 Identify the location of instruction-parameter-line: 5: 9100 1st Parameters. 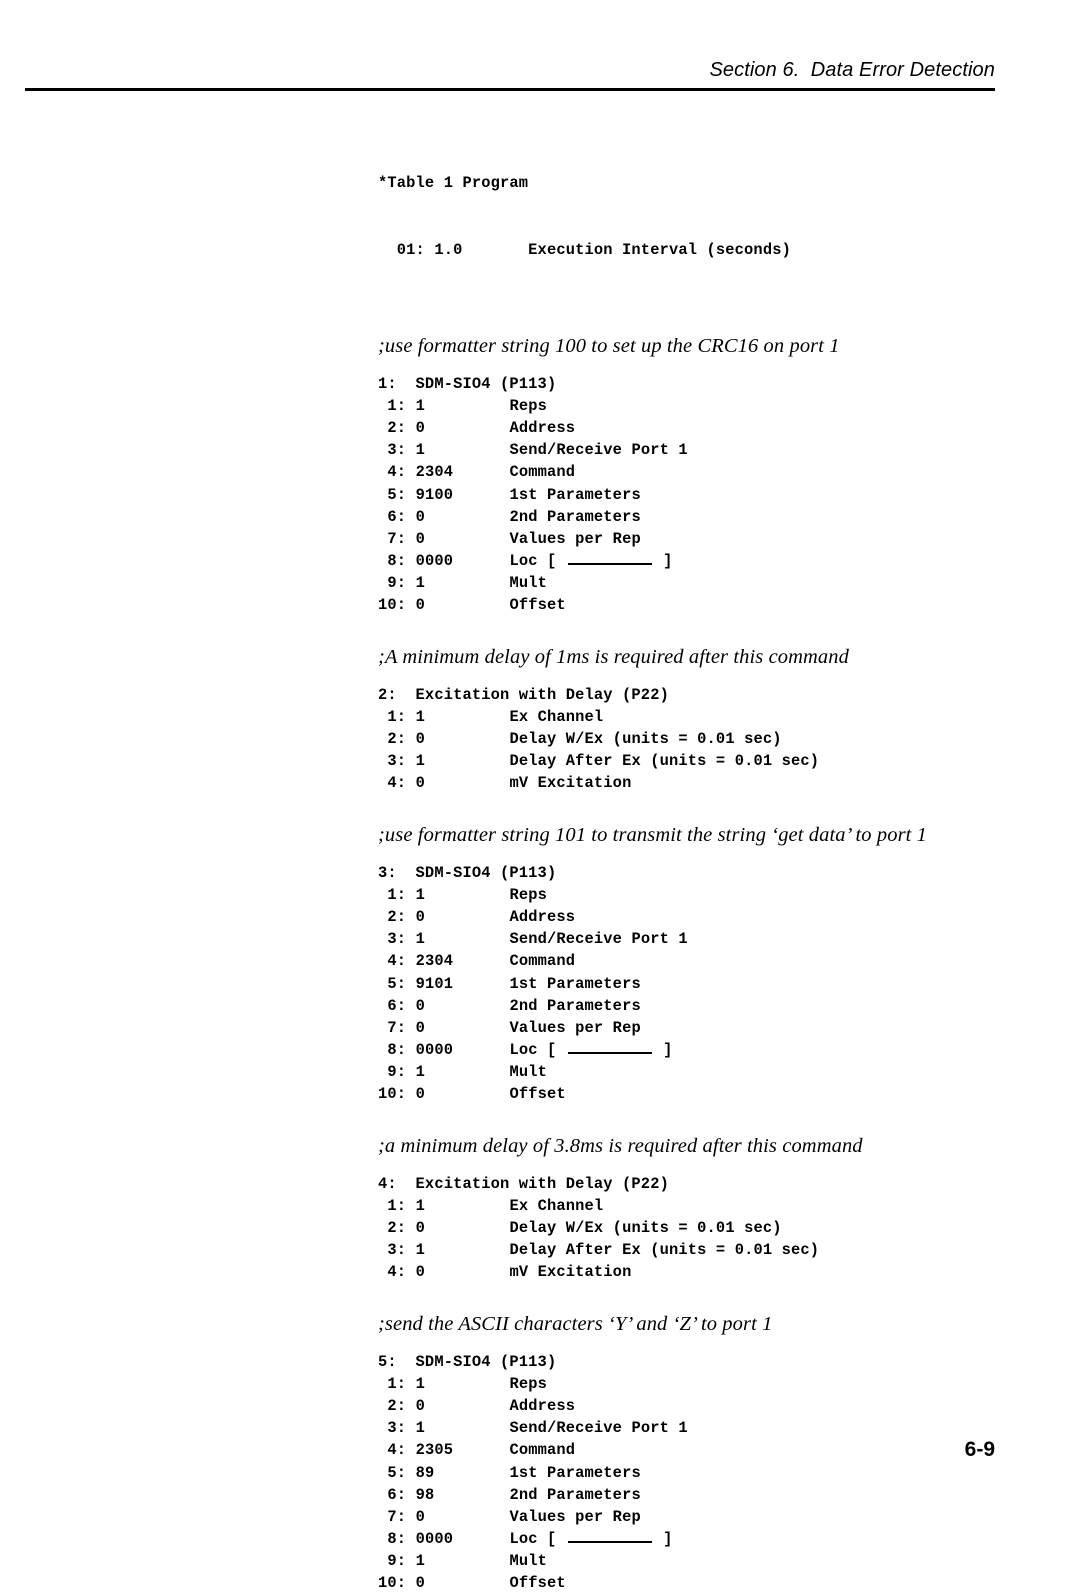
(708, 495).